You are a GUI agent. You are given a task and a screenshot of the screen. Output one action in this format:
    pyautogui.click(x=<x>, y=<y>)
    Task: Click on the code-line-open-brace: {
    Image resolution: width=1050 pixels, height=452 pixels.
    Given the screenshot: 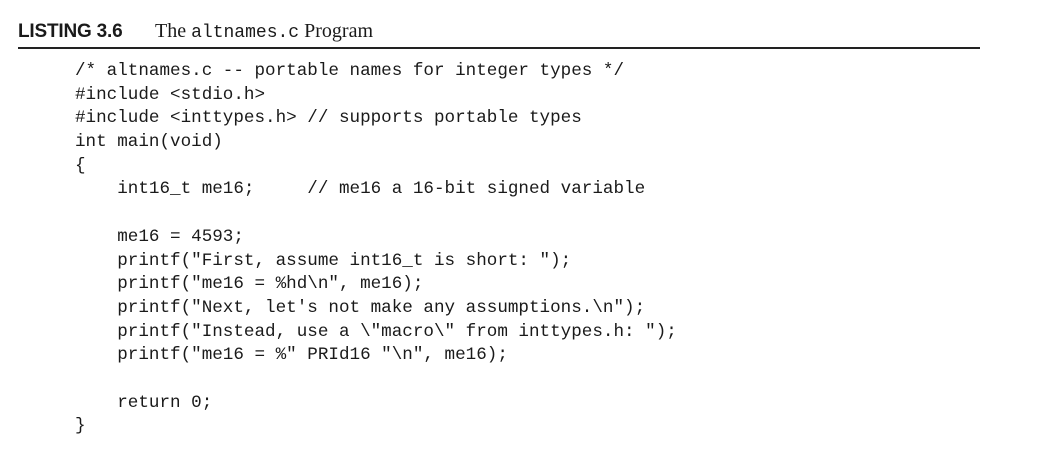 What is the action you would take?
    pyautogui.click(x=80, y=165)
    